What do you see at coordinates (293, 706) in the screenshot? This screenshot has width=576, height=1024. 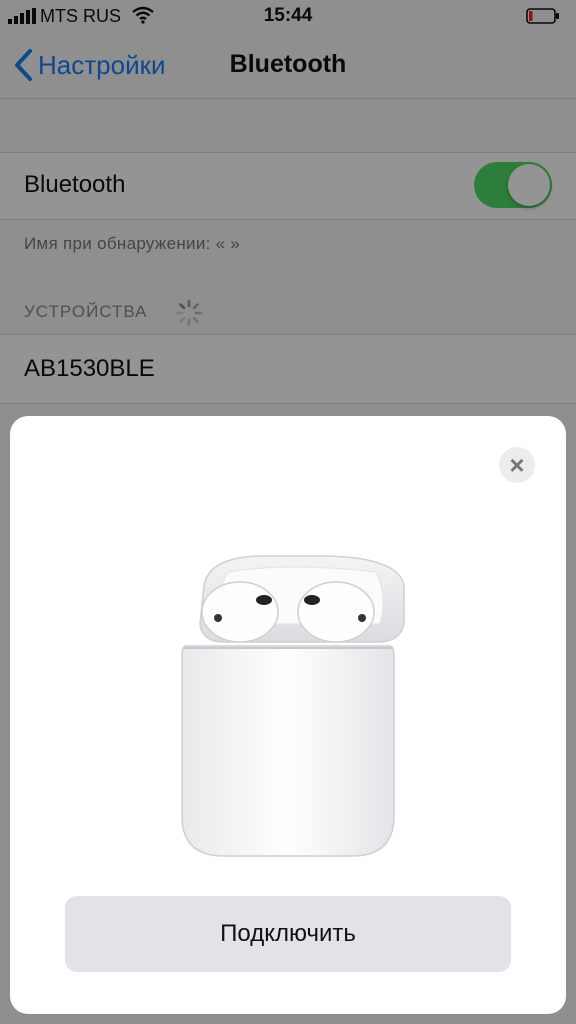 I see `airpods-case-image` at bounding box center [293, 706].